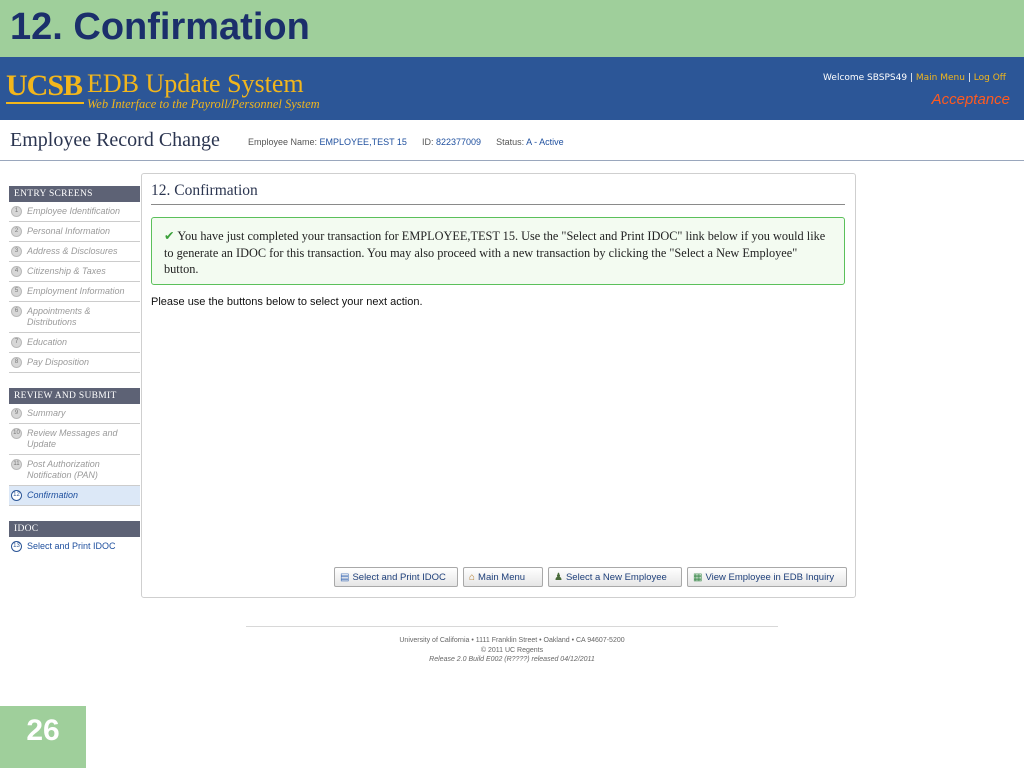 The height and width of the screenshot is (768, 1024). I want to click on sidebar-item-education: 7 Education, so click(74, 343).